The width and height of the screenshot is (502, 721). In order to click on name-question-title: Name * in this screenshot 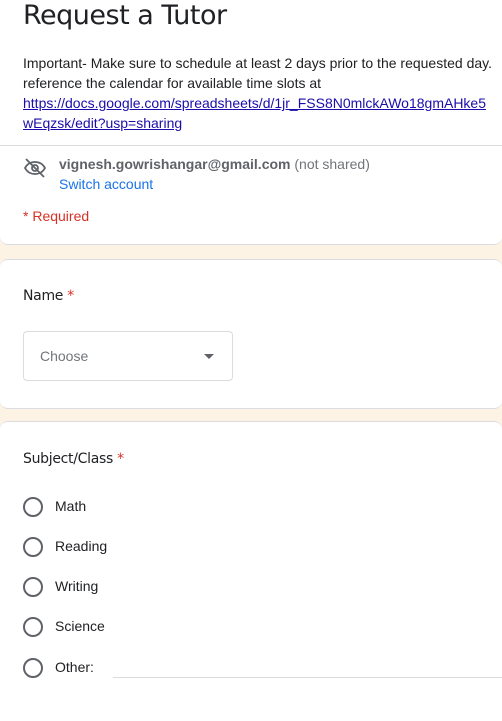, I will do `click(48, 296)`.